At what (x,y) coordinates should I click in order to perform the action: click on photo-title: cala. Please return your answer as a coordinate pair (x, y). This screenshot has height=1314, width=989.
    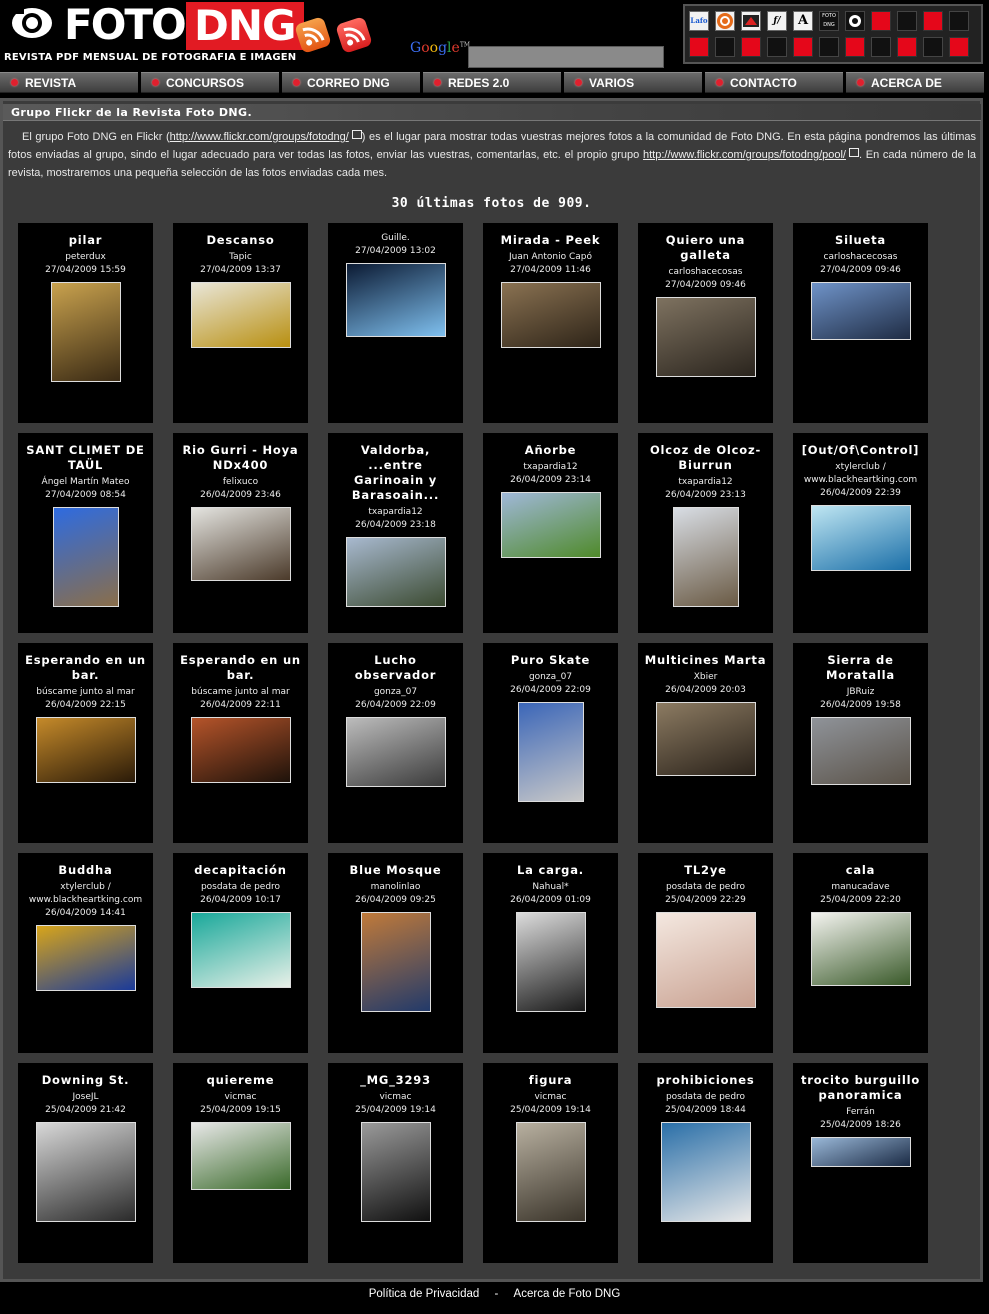
    Looking at the image, I should click on (860, 865).